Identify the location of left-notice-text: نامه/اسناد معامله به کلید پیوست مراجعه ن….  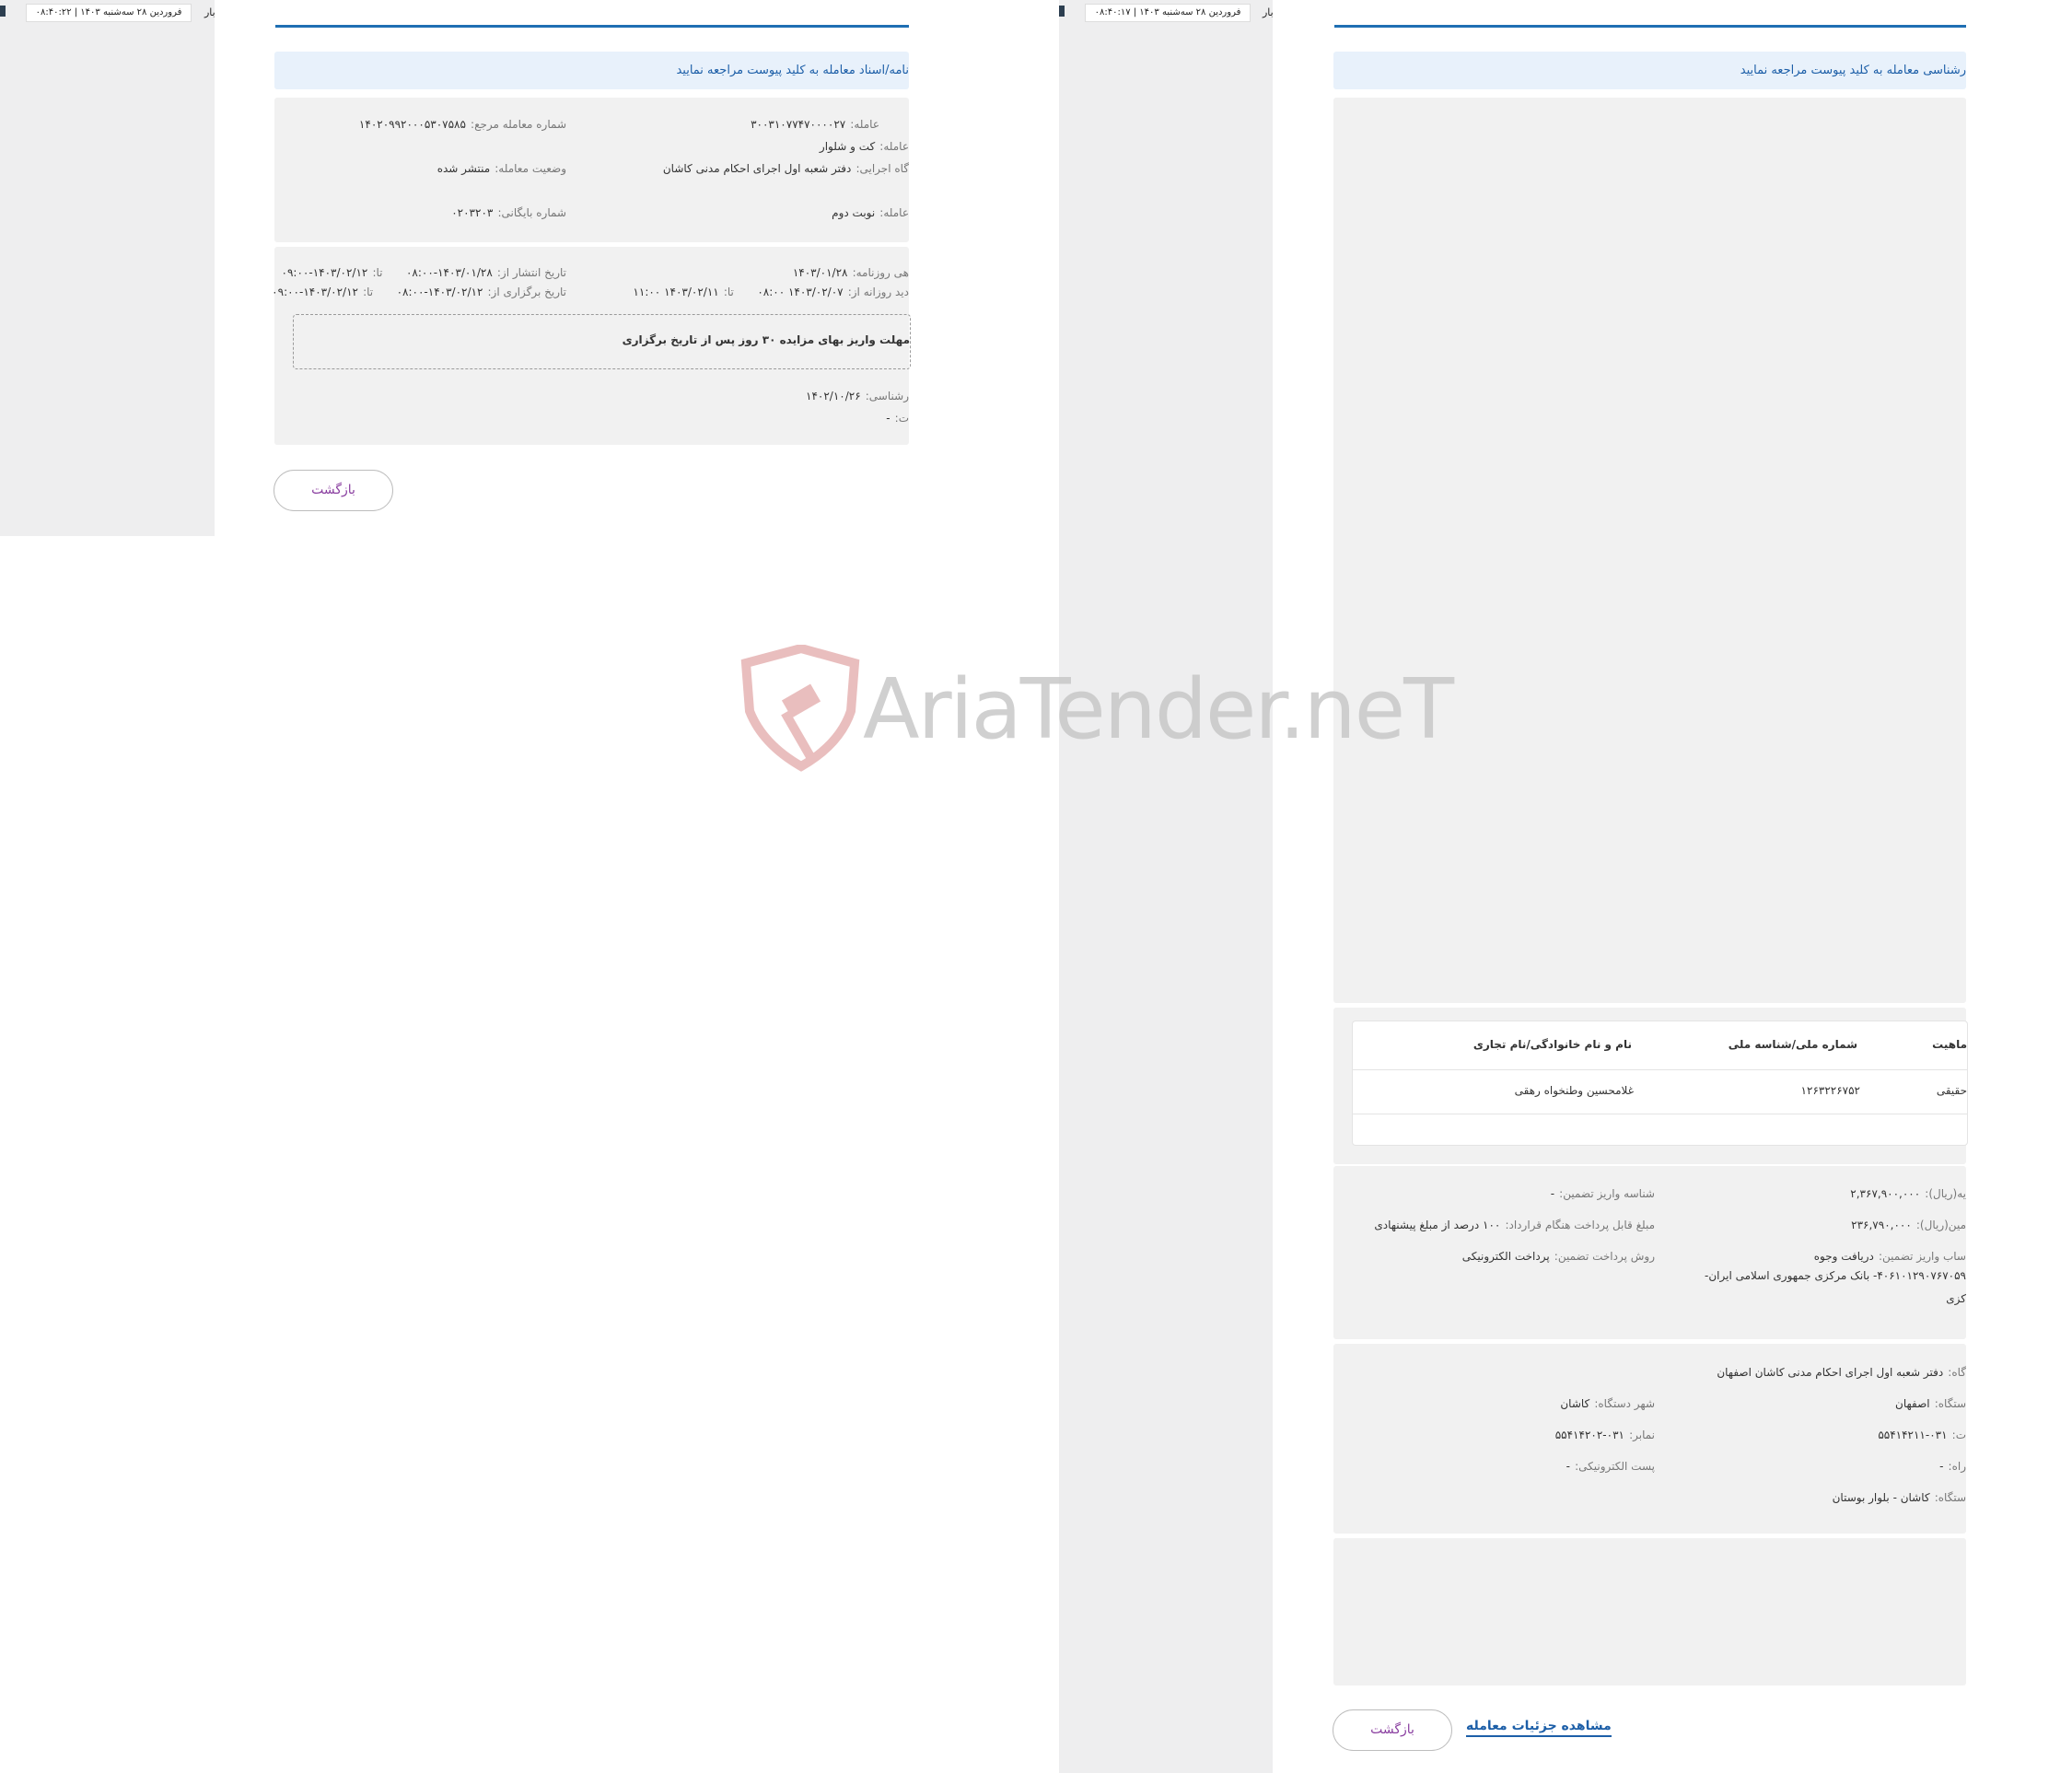
(792, 71).